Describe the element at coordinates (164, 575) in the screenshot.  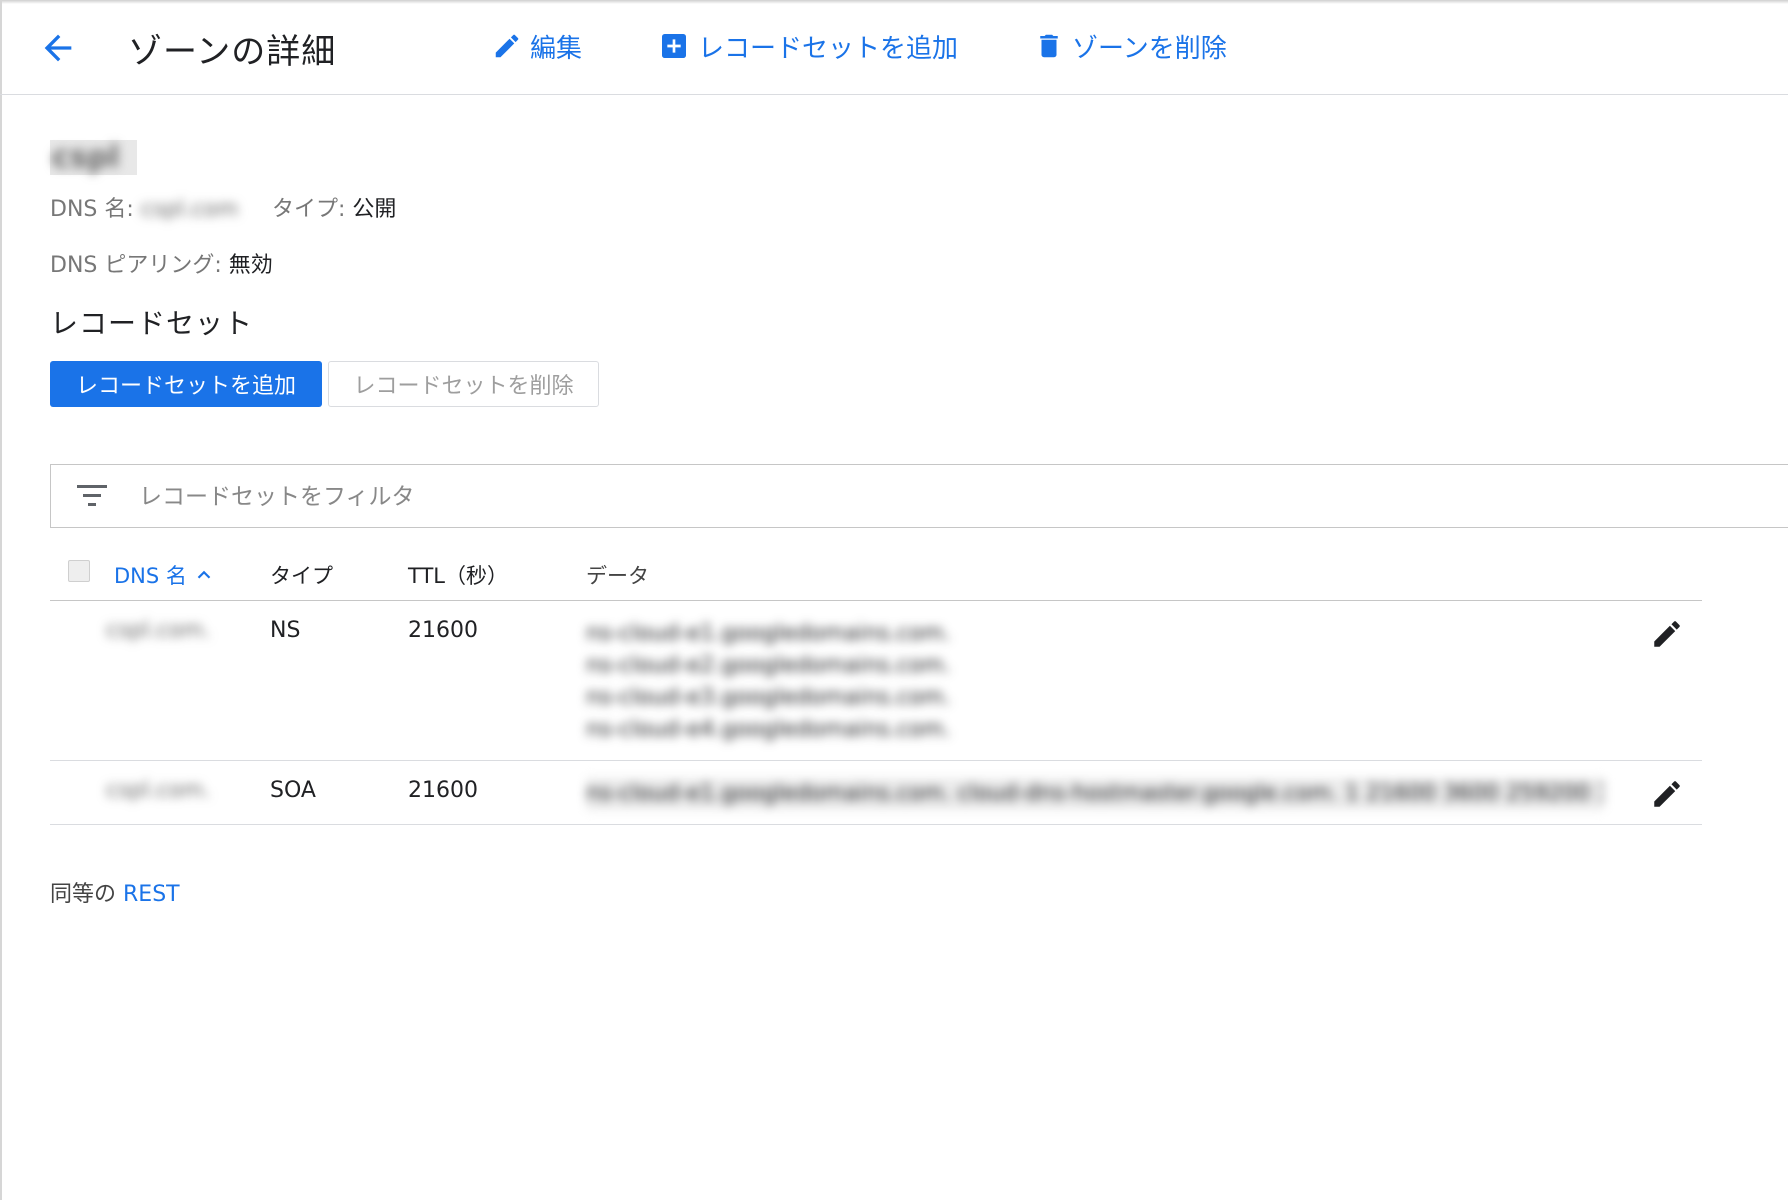
I see `column-header-dns-name: DNS 名` at that location.